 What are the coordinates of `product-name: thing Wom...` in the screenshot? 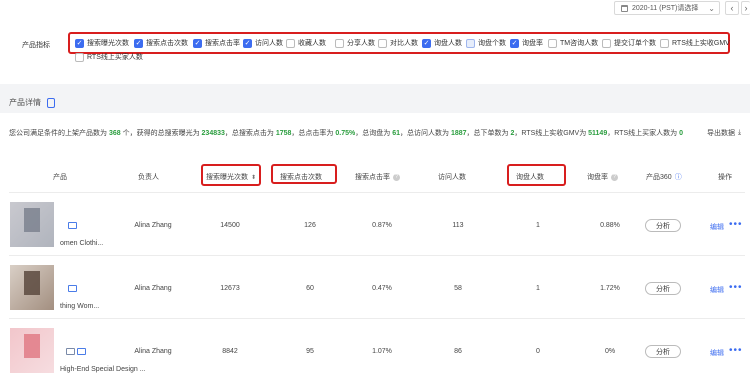 It's located at (79, 306).